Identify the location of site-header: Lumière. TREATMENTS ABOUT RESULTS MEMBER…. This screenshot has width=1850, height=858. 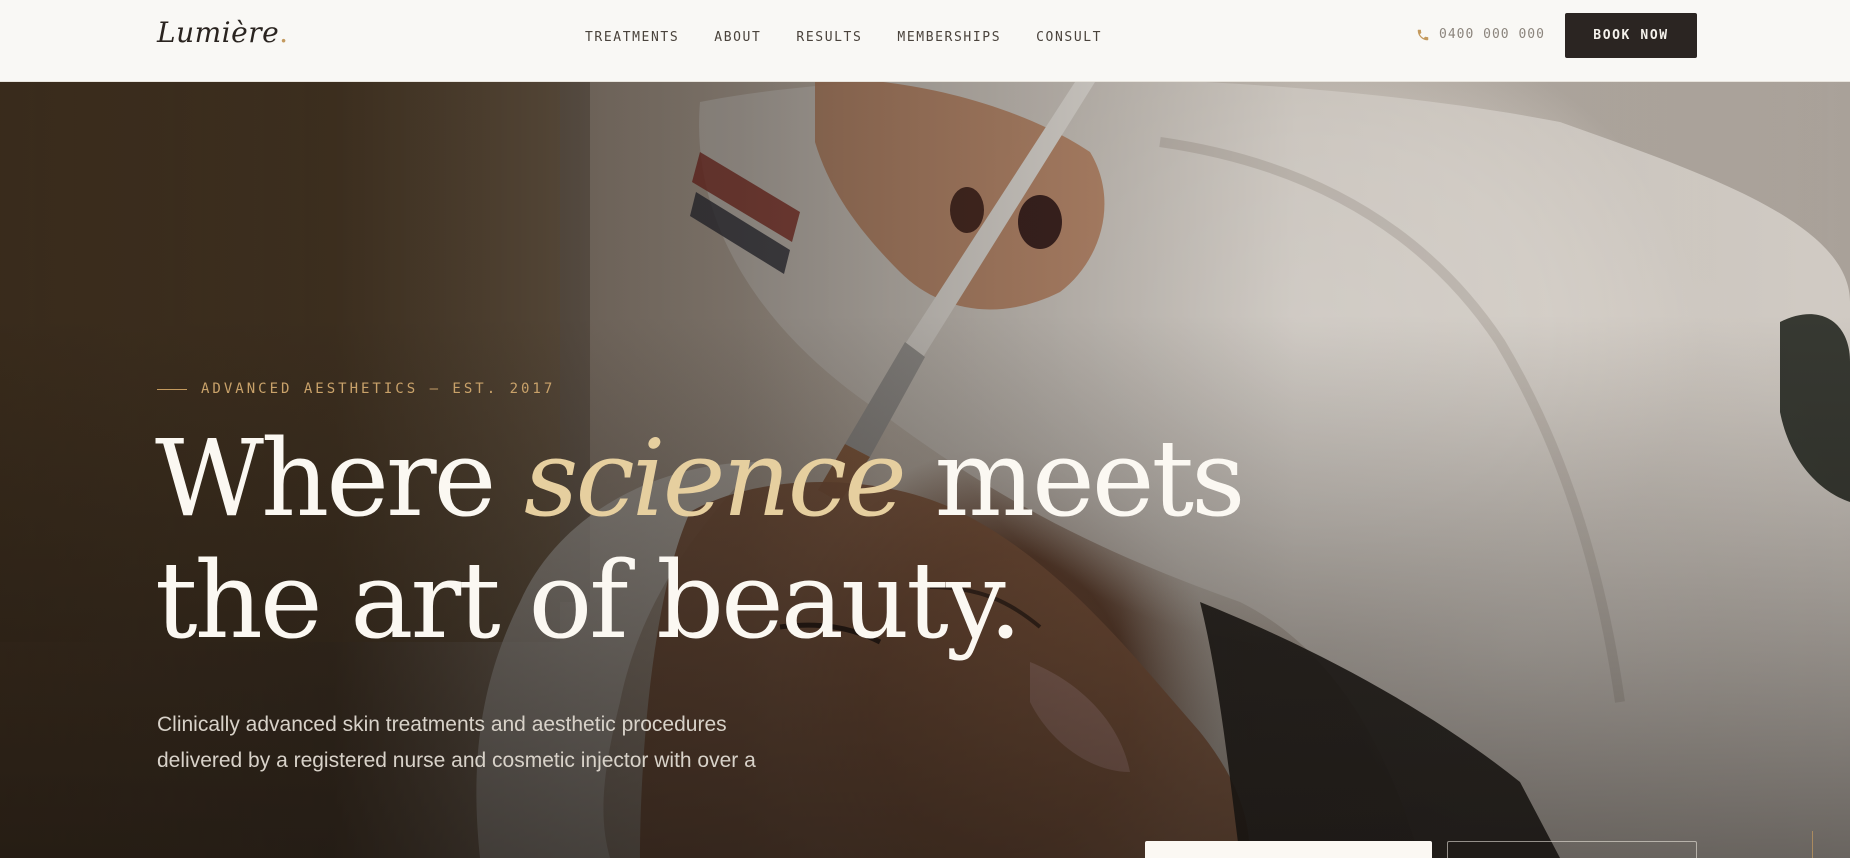
(925, 41).